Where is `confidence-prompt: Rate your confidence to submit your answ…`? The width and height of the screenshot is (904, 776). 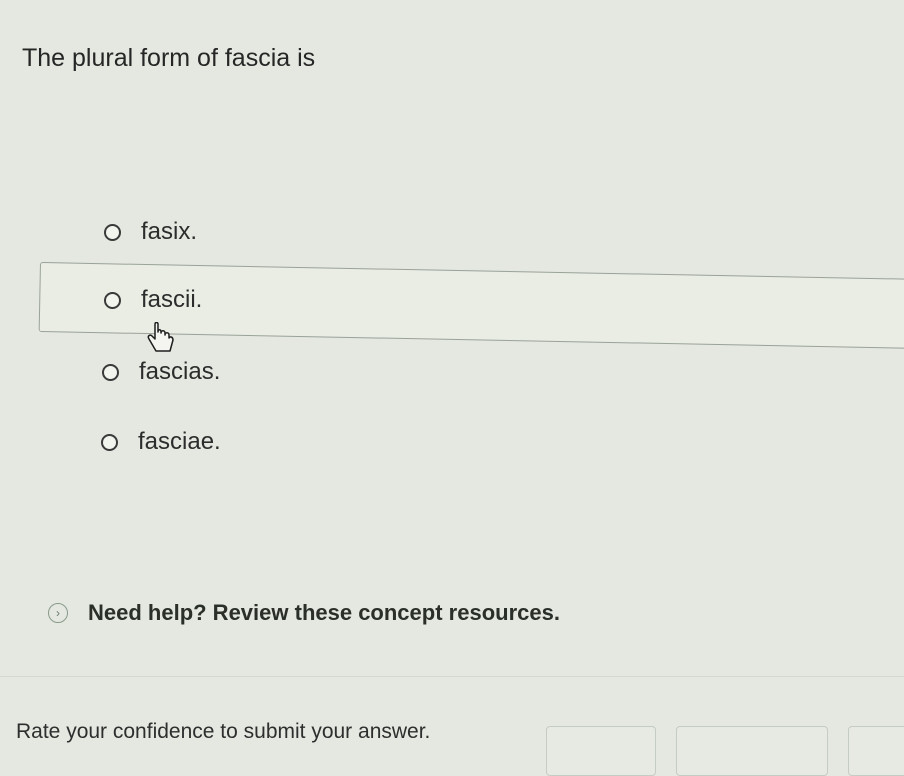
confidence-prompt: Rate your confidence to submit your answ… is located at coordinates (223, 731).